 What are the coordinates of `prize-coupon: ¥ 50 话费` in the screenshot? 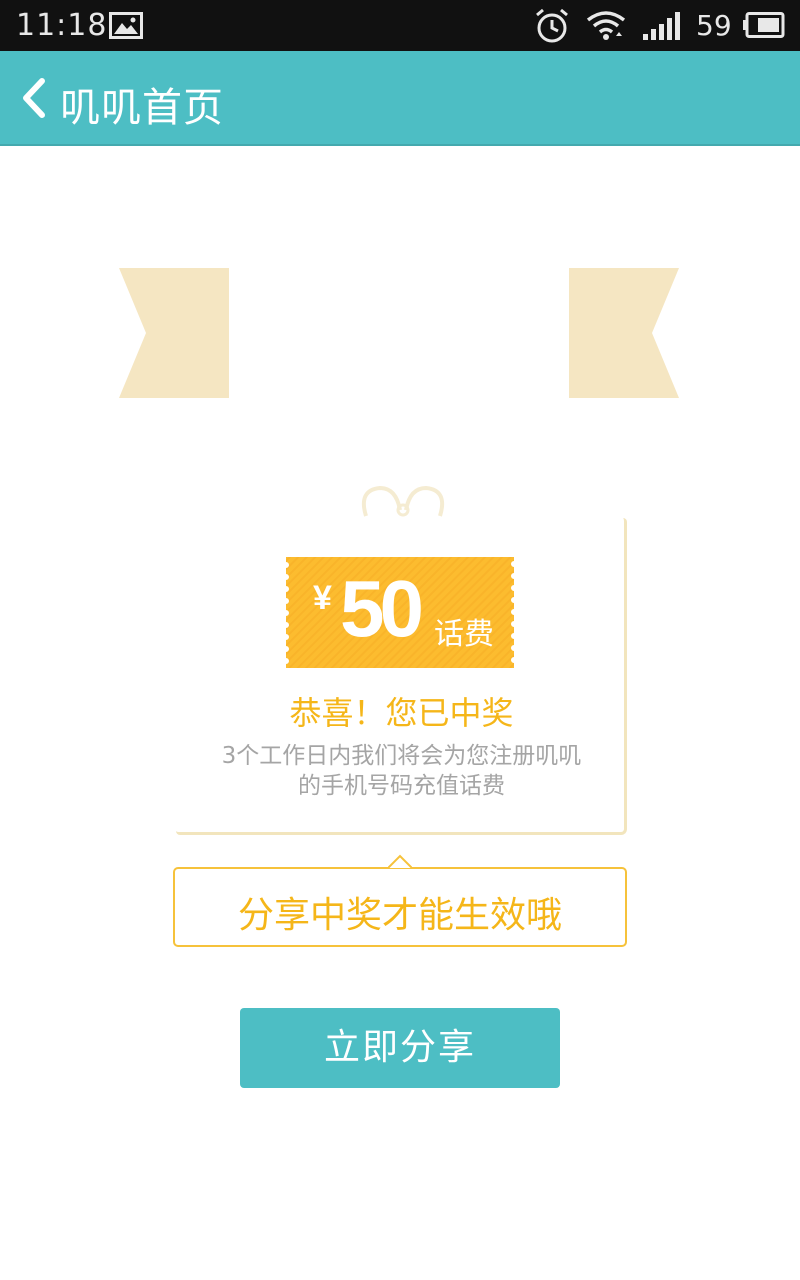 It's located at (400, 612).